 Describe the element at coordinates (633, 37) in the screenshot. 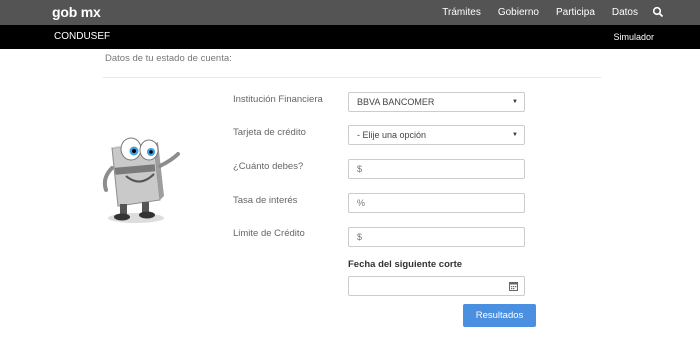

I see `simulador-link: Simulador` at that location.